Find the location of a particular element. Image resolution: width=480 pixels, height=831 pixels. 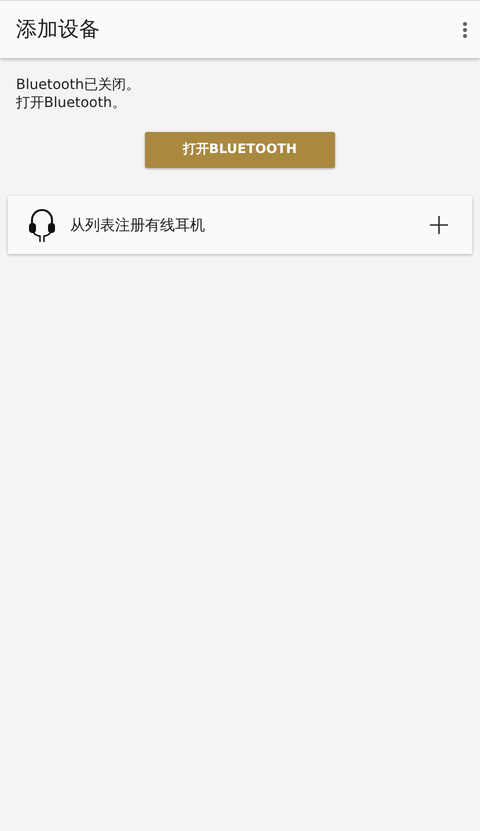

more-options-icon is located at coordinates (465, 29).